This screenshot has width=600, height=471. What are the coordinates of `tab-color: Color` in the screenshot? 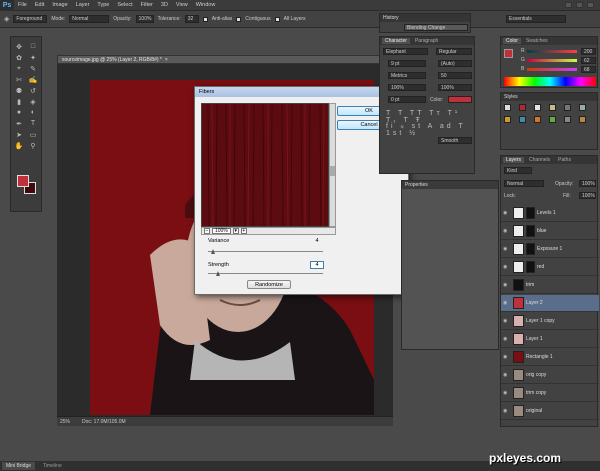 It's located at (512, 41).